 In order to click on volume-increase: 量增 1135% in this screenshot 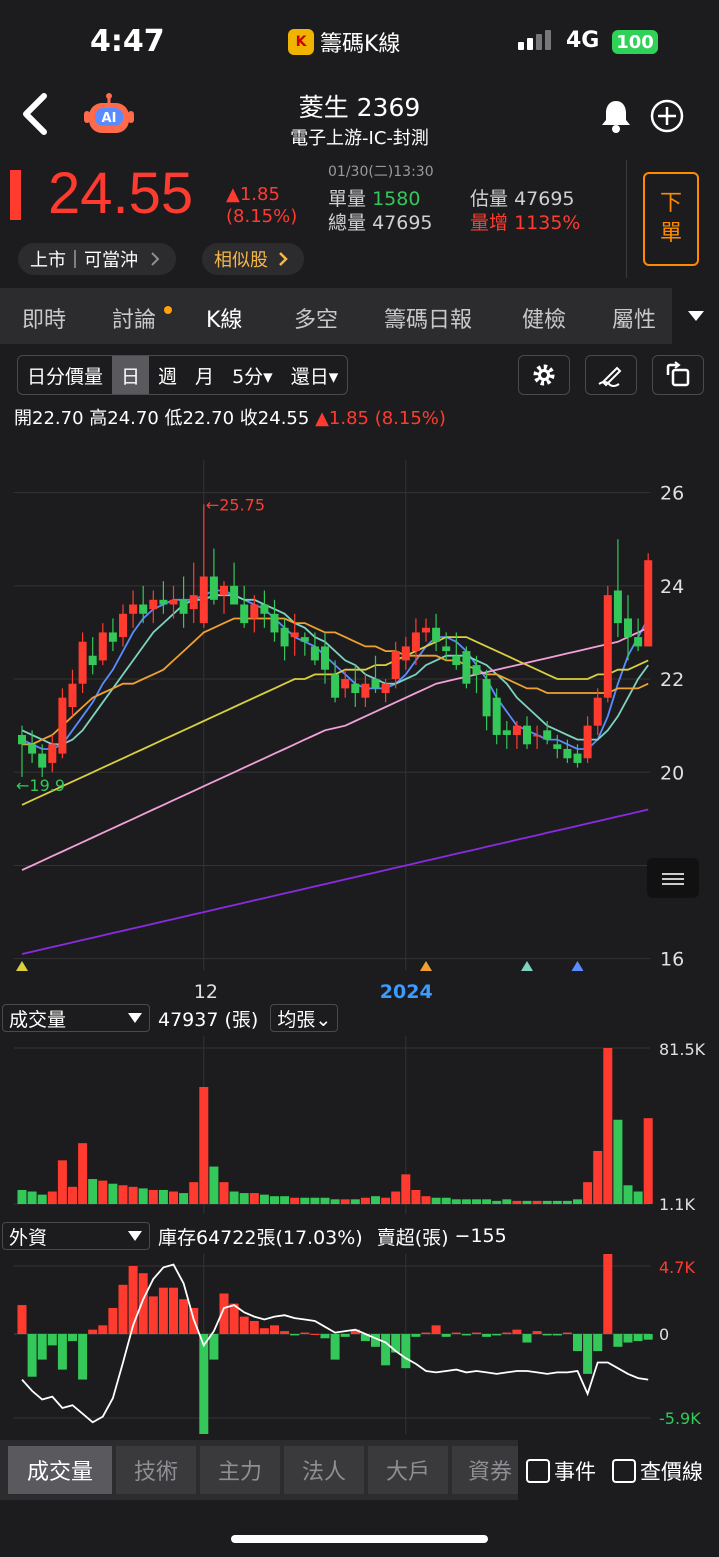, I will do `click(525, 221)`.